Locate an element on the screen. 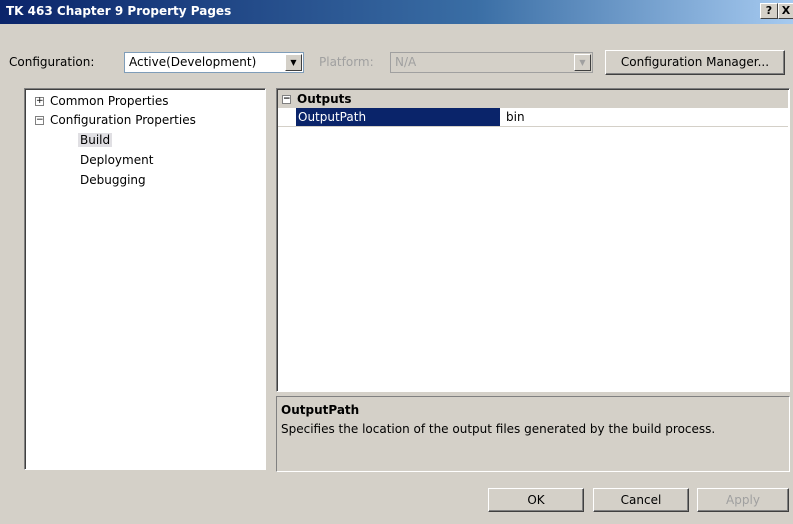  tree-node-label: Deployment is located at coordinates (117, 160).